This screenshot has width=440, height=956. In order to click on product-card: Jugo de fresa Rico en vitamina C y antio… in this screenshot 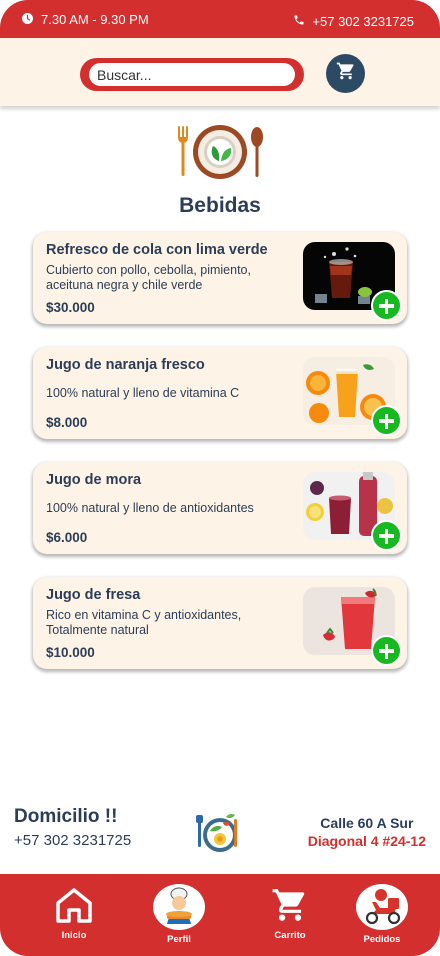, I will do `click(220, 623)`.